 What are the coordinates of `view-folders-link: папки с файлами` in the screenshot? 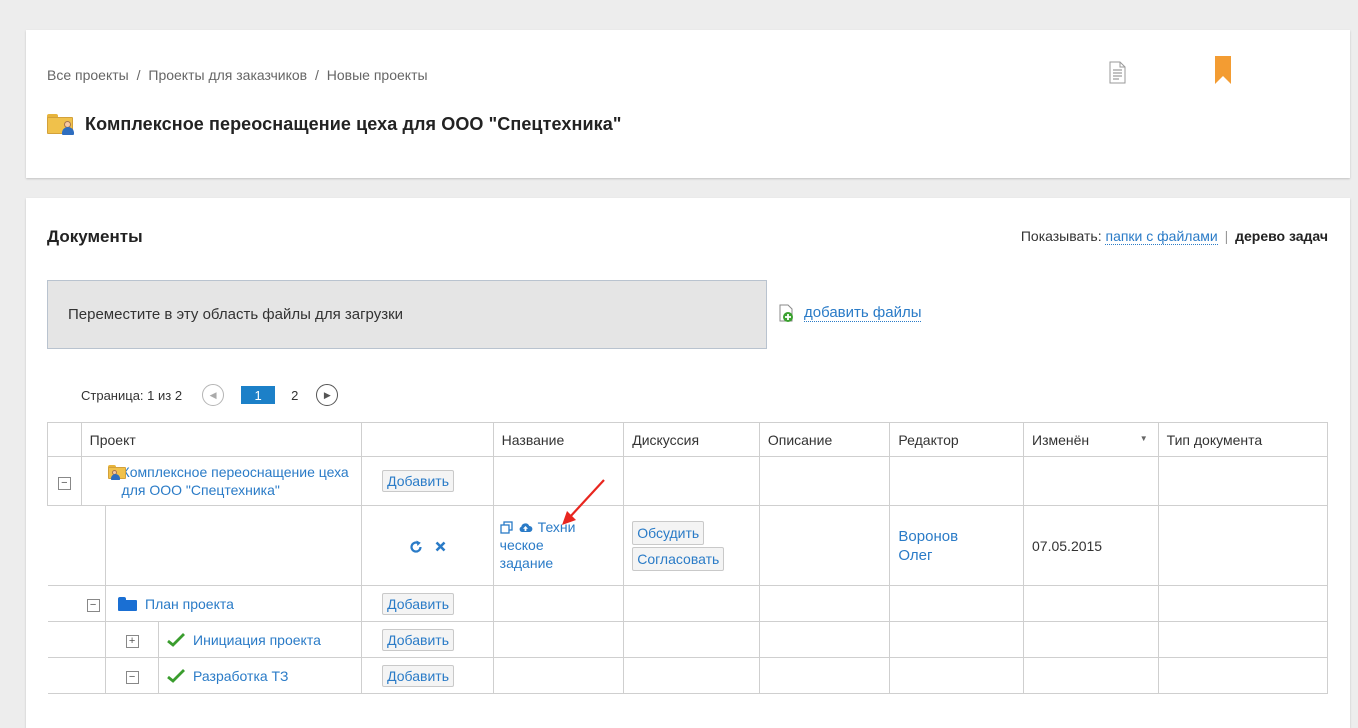 It's located at (1161, 236).